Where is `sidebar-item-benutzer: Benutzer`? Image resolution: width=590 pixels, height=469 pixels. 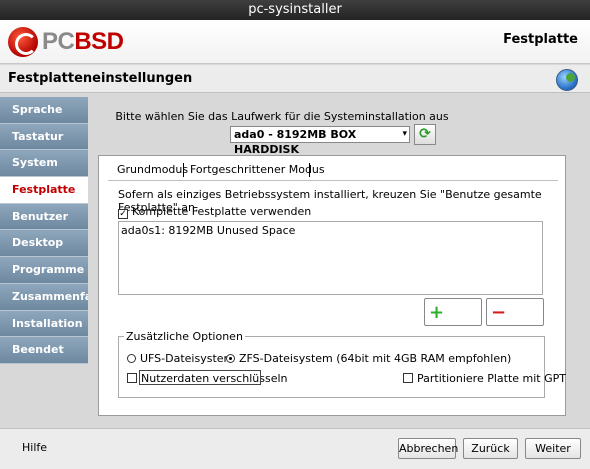 sidebar-item-benutzer: Benutzer is located at coordinates (44, 217).